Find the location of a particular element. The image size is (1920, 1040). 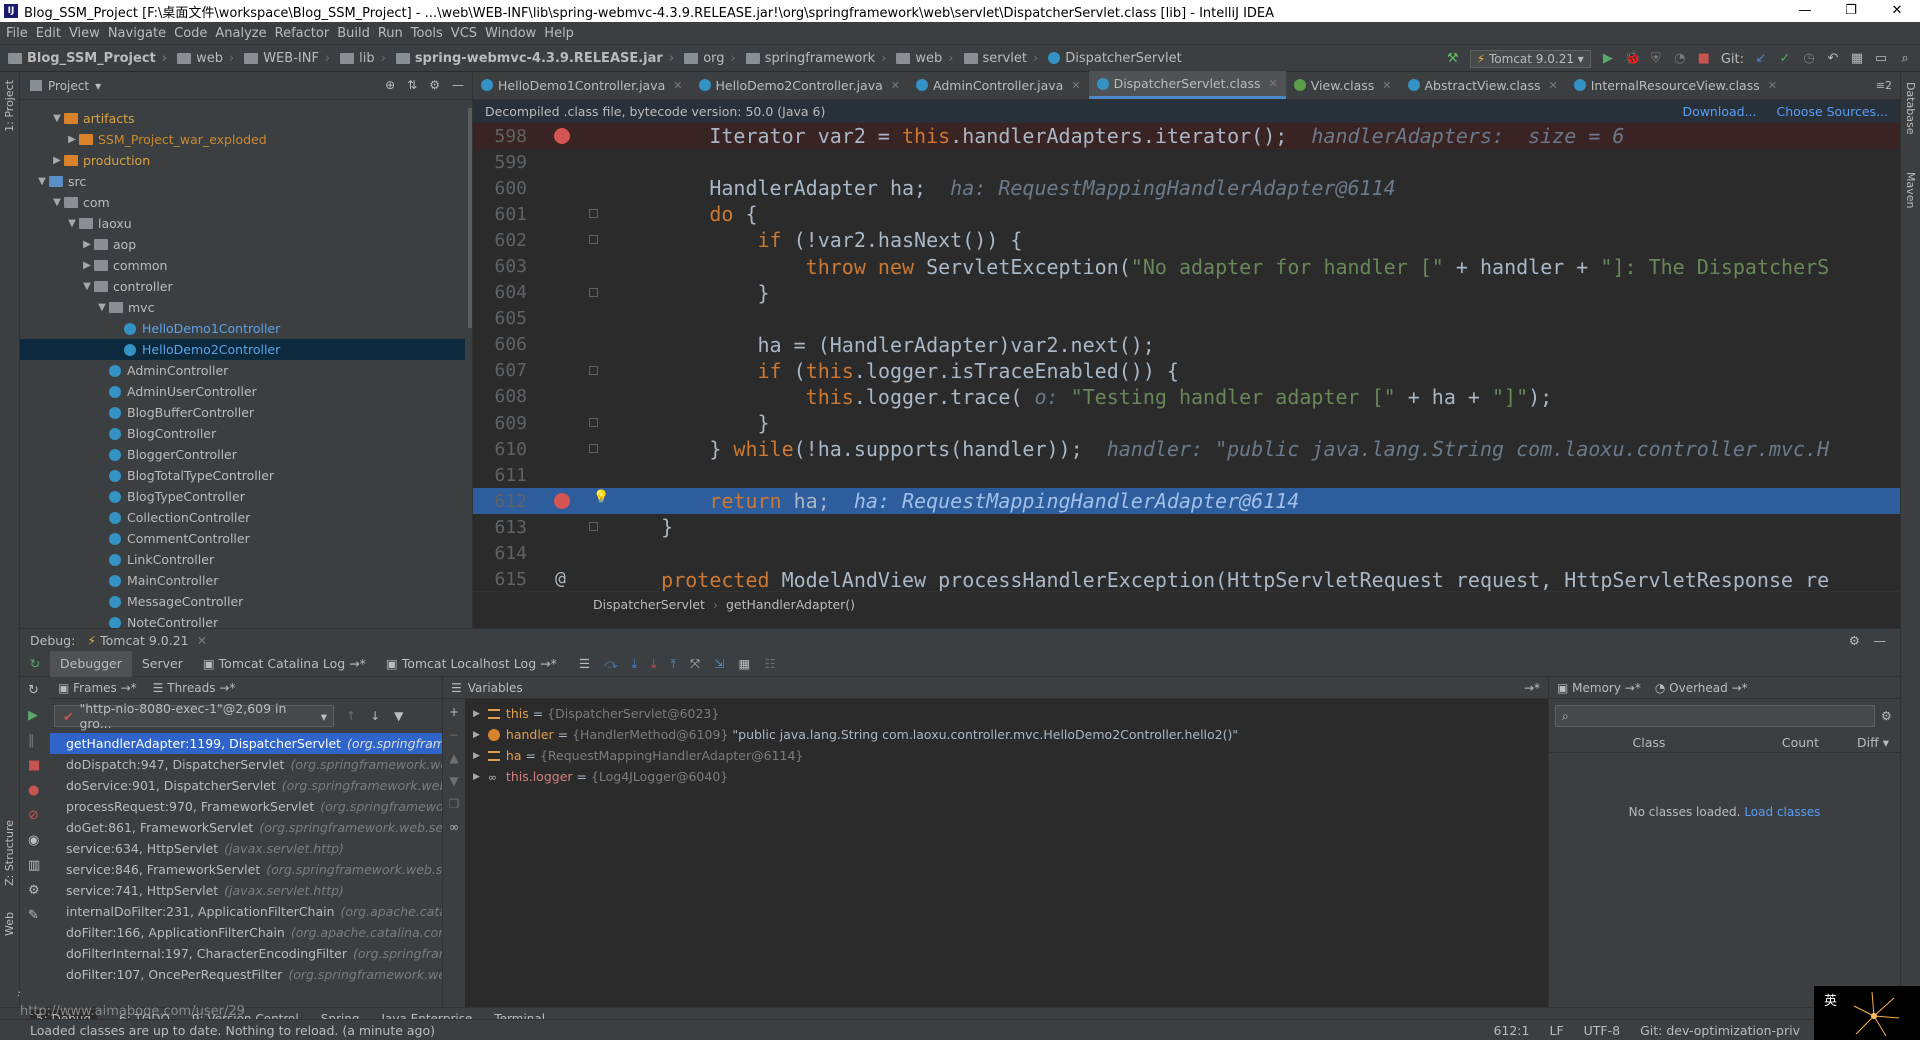

database-tool-button: Database is located at coordinates (1910, 108).